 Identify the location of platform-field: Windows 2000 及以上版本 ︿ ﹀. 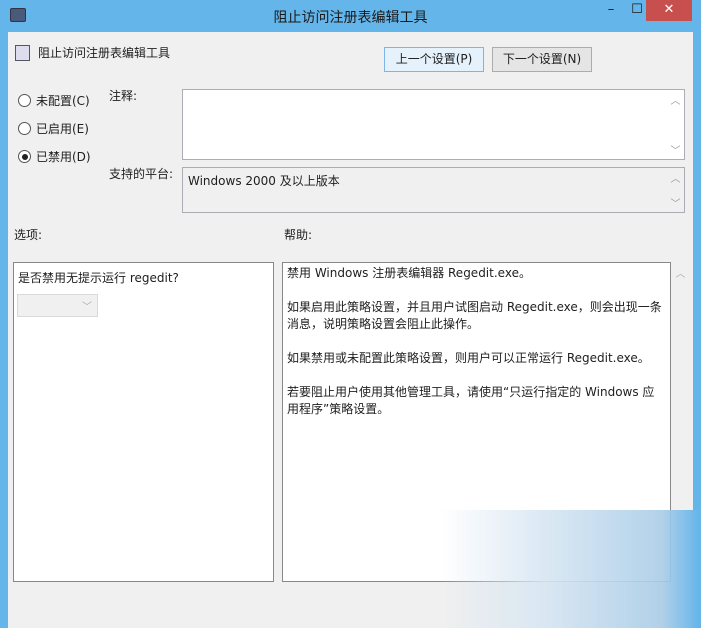
(433, 190).